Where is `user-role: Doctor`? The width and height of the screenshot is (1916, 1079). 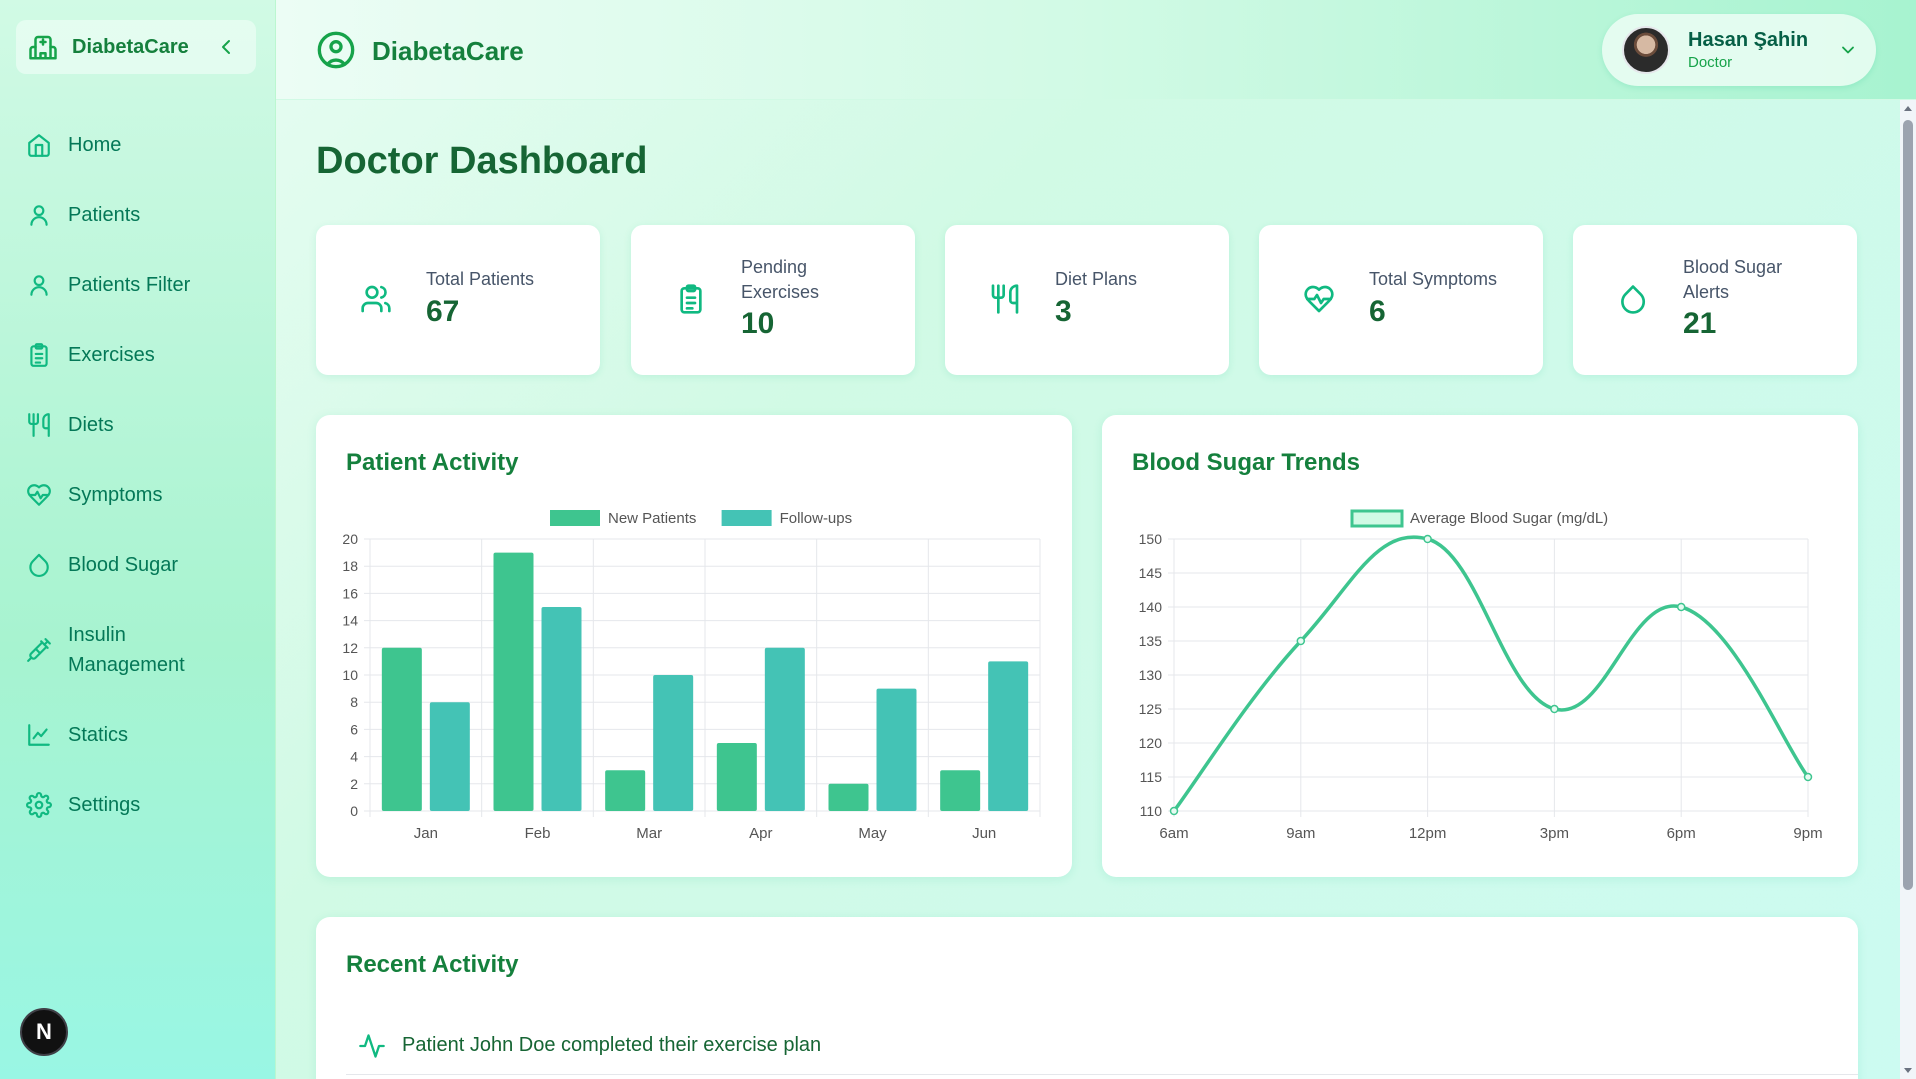
user-role: Doctor is located at coordinates (1710, 62).